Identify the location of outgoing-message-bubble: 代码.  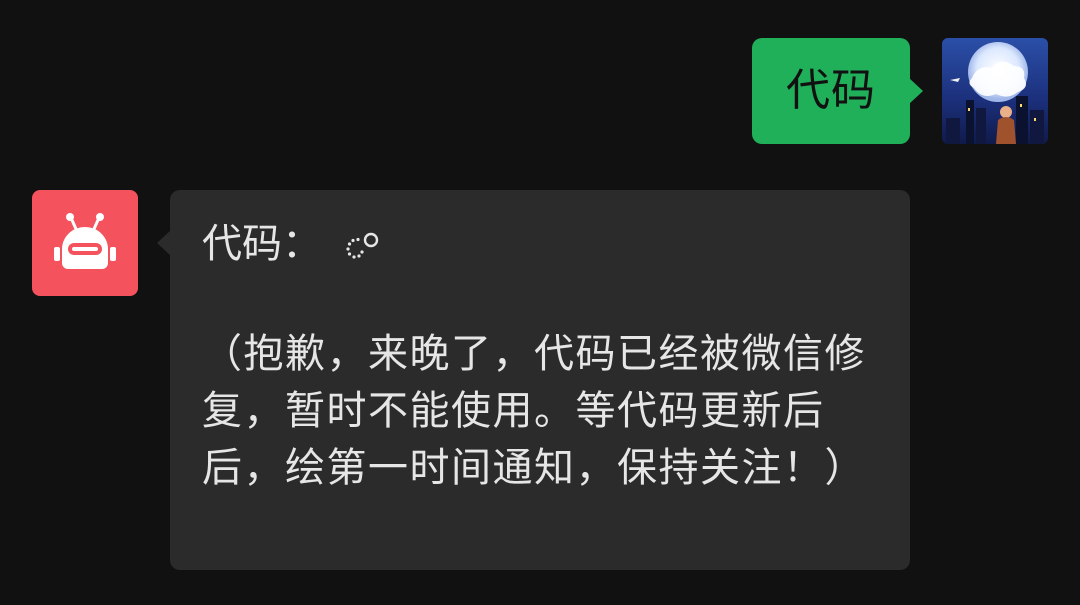
(837, 91).